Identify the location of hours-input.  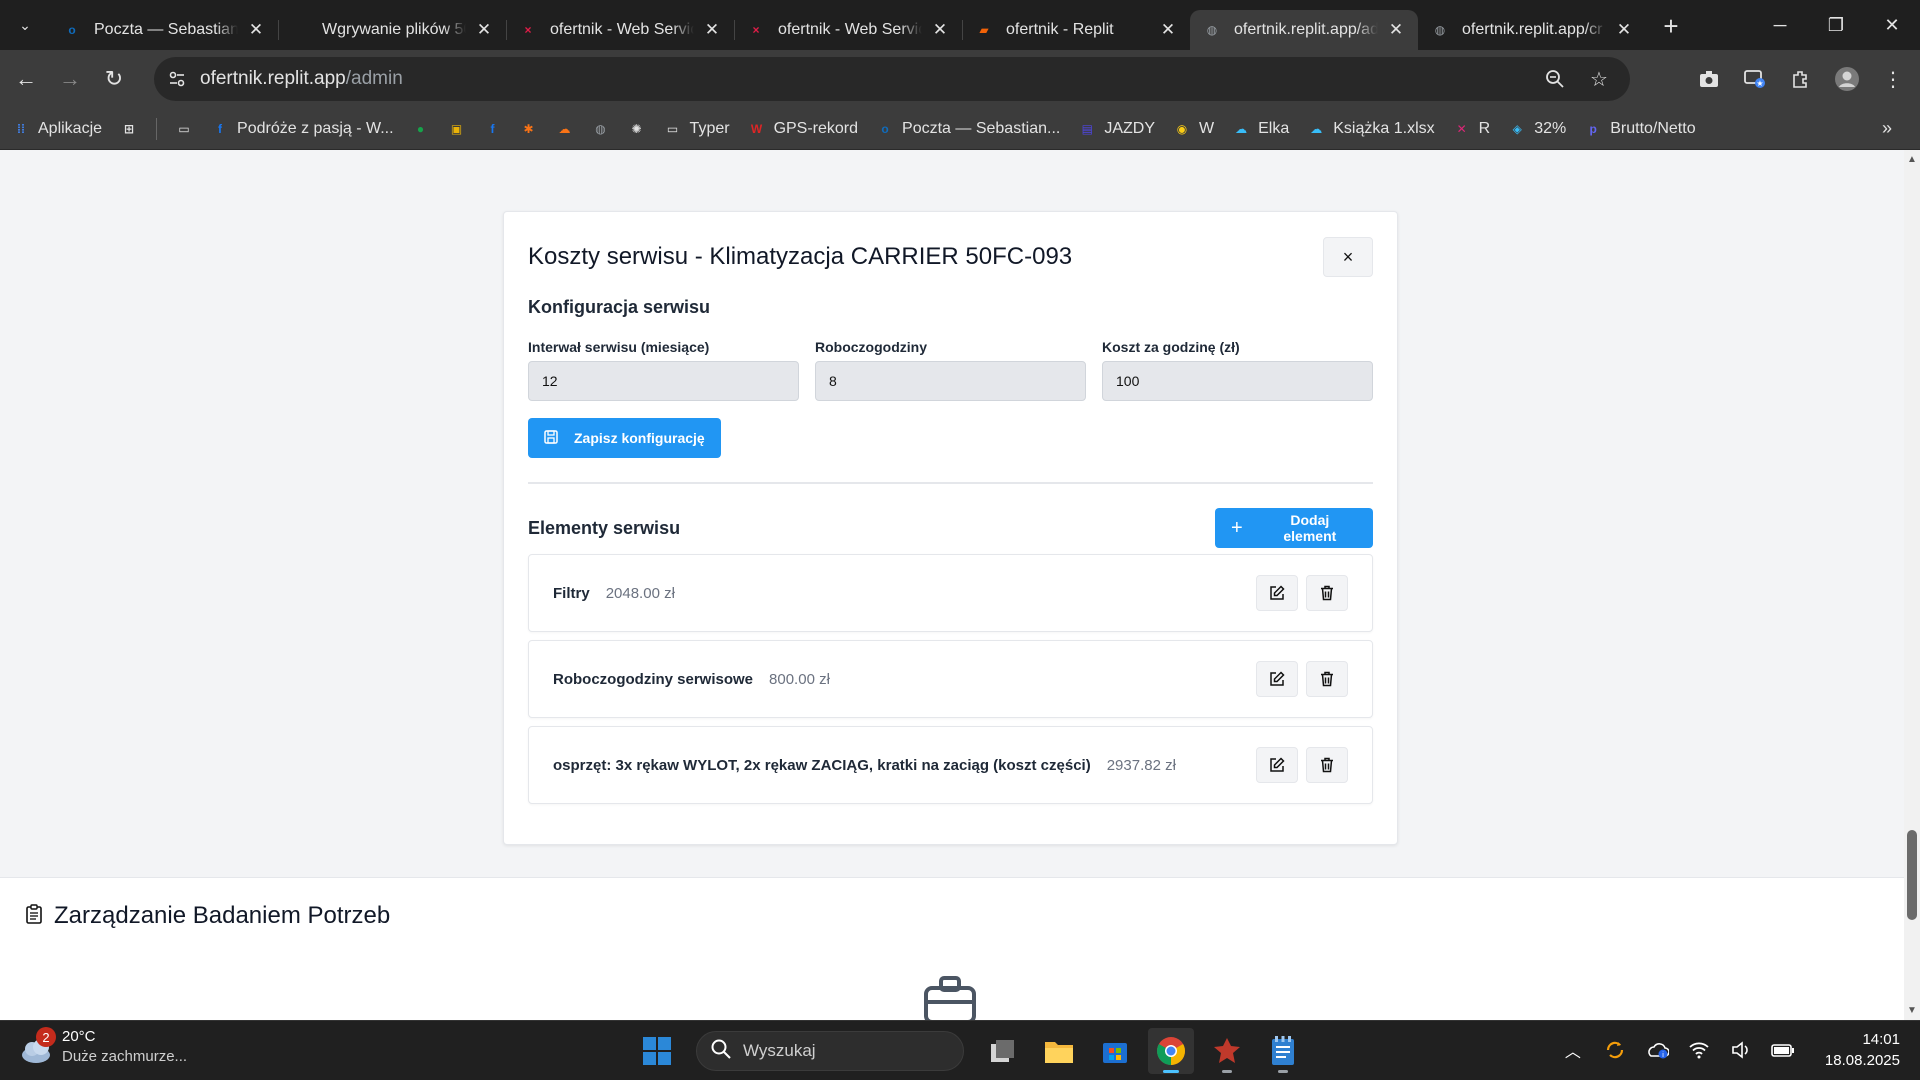
(950, 381).